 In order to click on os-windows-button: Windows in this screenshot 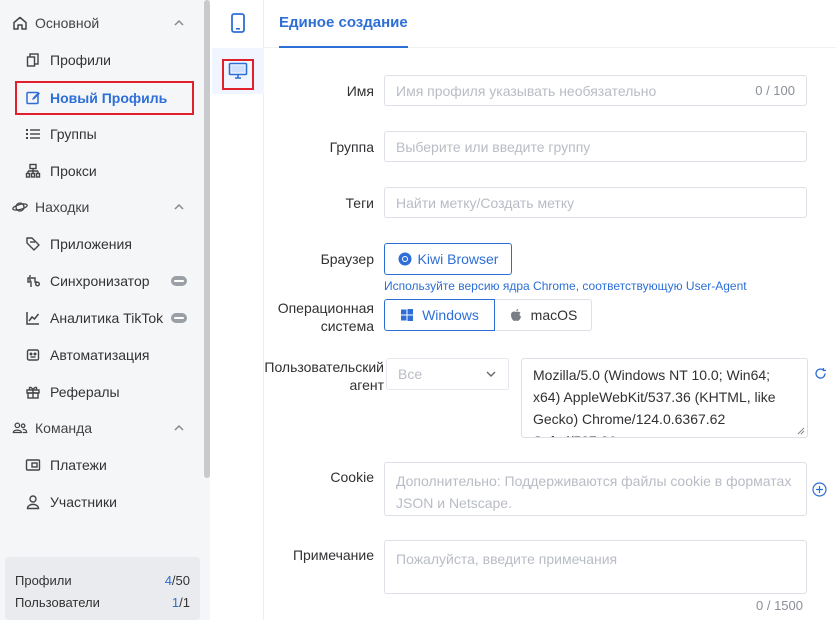, I will do `click(439, 315)`.